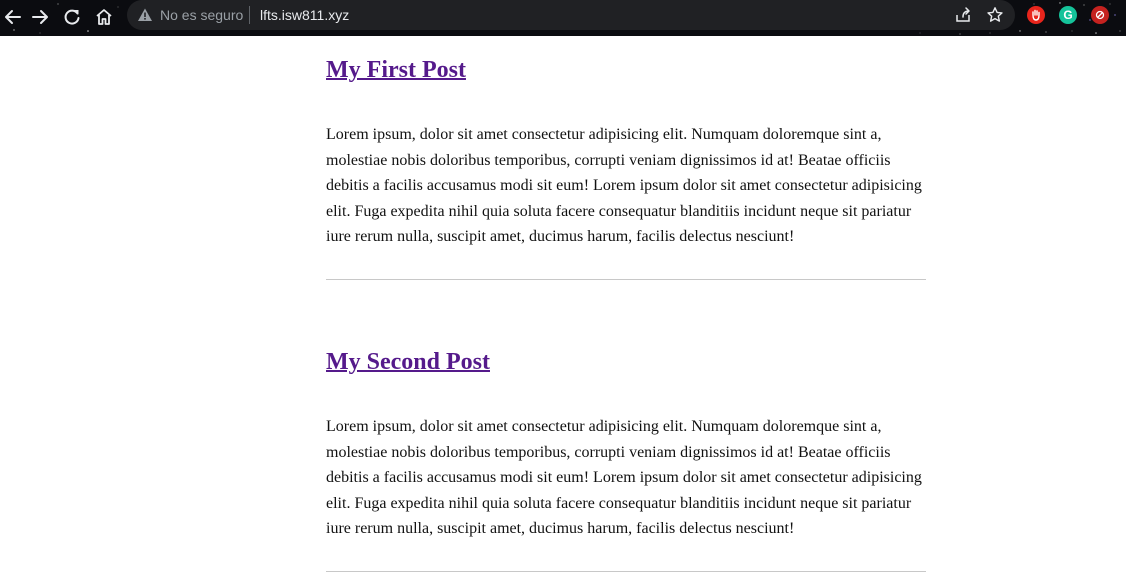 This screenshot has height=580, width=1126. I want to click on post-title-link: My First Post, so click(396, 70).